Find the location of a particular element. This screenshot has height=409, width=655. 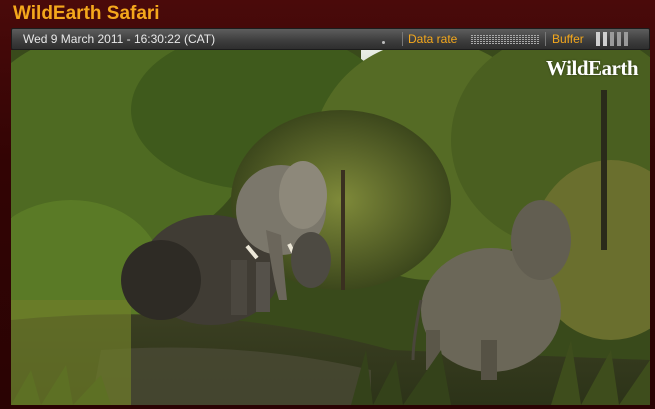

buffer-label: Buffer is located at coordinates (568, 39).